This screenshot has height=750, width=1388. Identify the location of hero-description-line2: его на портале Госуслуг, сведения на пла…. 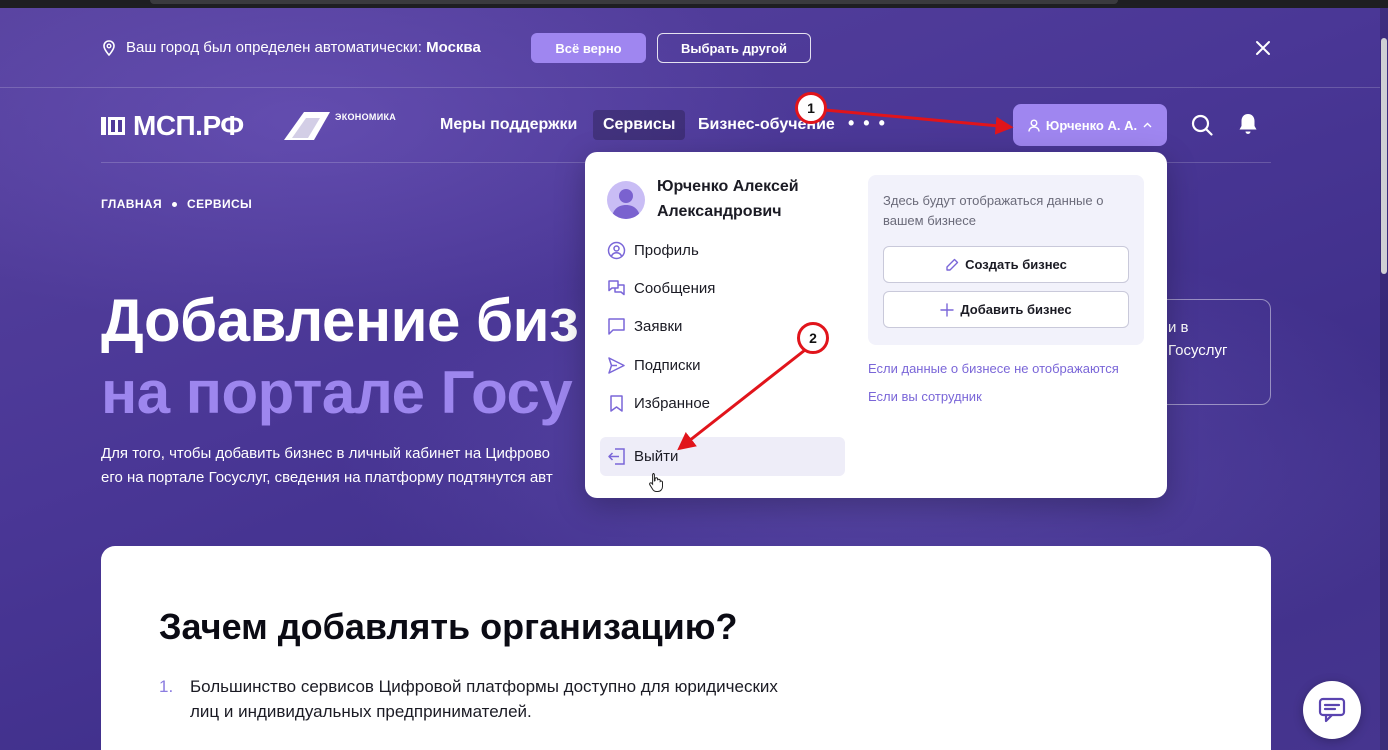
(327, 477).